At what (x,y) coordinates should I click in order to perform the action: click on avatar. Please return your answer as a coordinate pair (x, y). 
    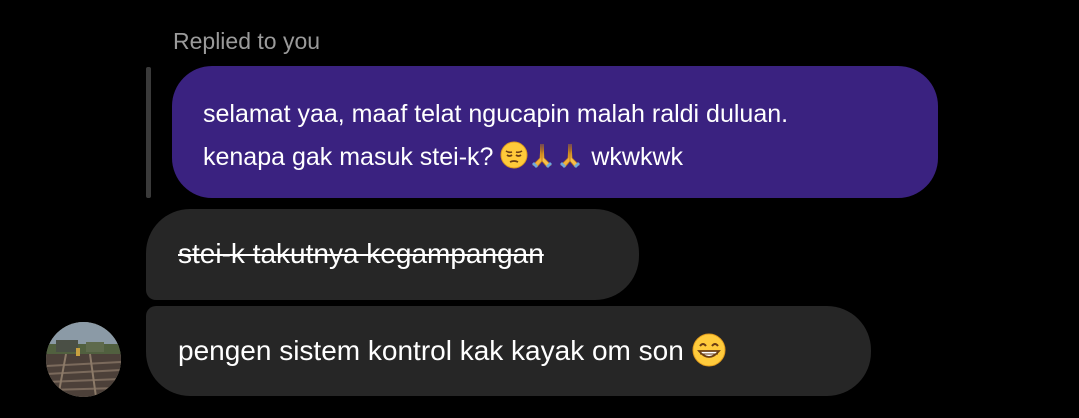
    Looking at the image, I should click on (83, 359).